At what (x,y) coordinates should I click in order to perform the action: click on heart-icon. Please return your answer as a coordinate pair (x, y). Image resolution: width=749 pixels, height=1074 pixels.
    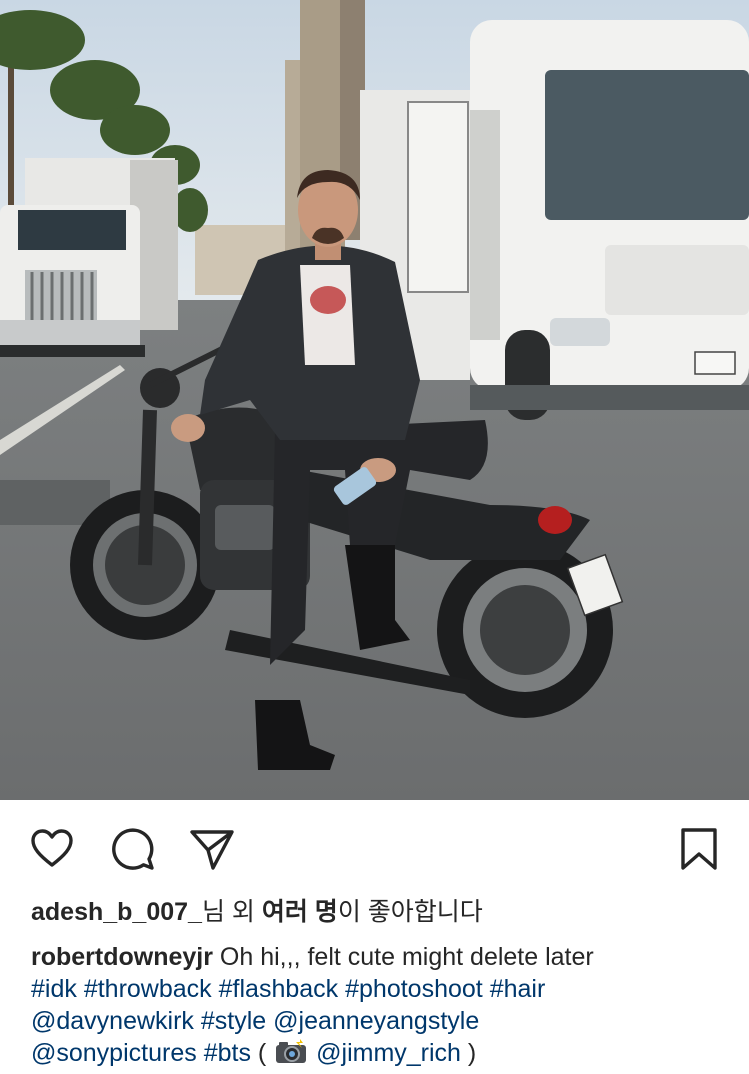
    Looking at the image, I should click on (52, 849).